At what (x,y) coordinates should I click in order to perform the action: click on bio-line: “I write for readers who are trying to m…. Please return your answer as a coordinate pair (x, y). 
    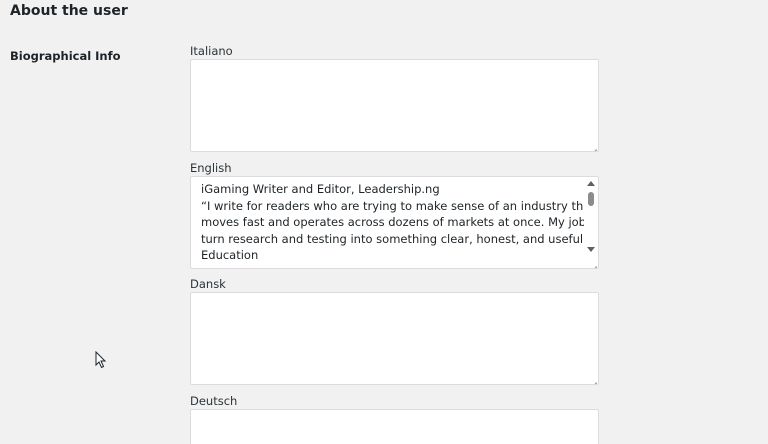
    Looking at the image, I should click on (398, 205).